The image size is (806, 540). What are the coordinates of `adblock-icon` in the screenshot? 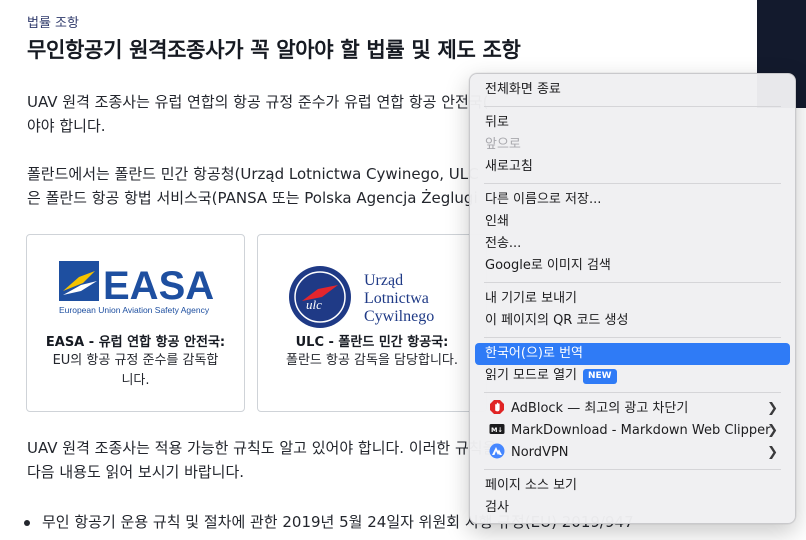 It's located at (497, 407).